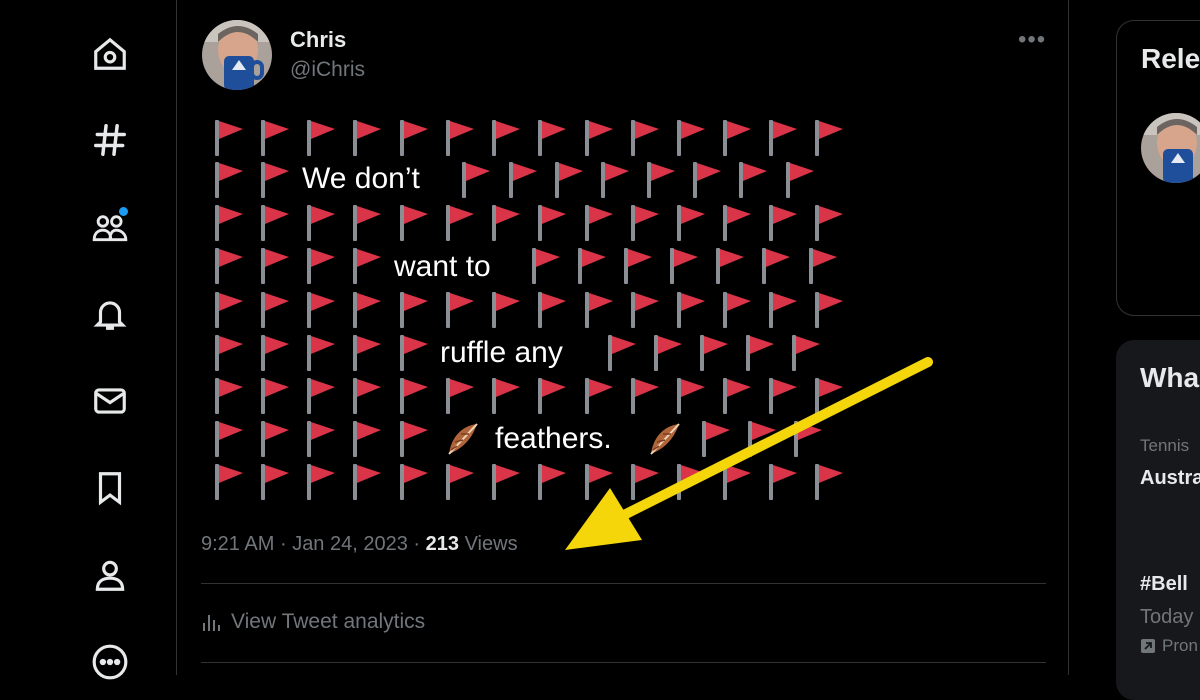 This screenshot has width=1200, height=700. Describe the element at coordinates (463, 439) in the screenshot. I see `feather-icon` at that location.